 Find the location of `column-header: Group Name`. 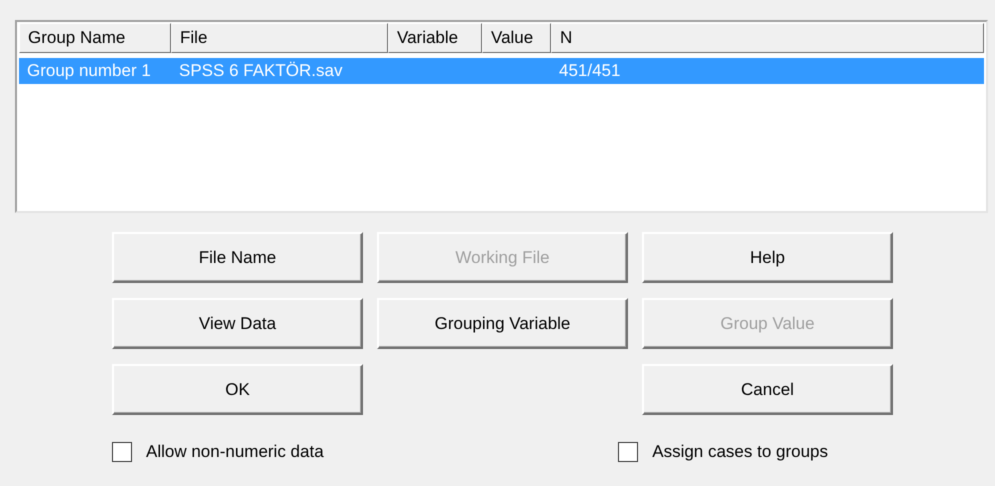

column-header: Group Name is located at coordinates (95, 38).